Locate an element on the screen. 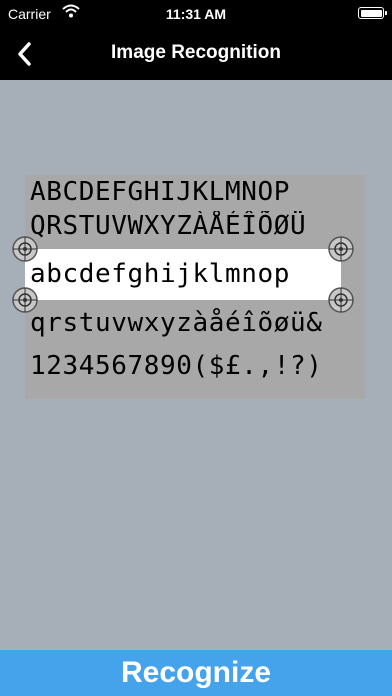 Image resolution: width=392 pixels, height=696 pixels. status-bar: Carrier 11:31 AM is located at coordinates (196, 14).